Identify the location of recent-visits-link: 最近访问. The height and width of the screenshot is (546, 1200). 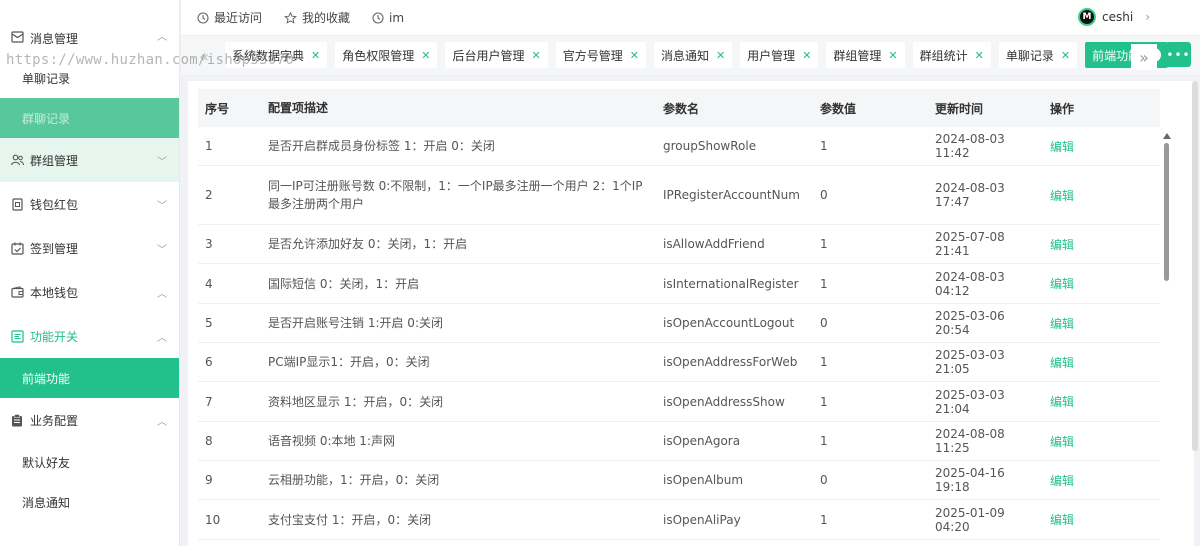
(229, 17).